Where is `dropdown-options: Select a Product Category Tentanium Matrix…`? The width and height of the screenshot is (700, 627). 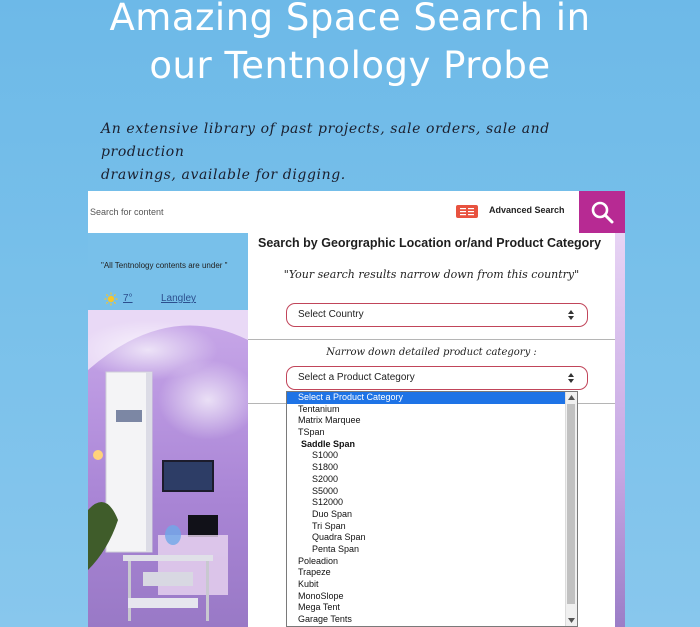
dropdown-options: Select a Product Category Tentanium Matrix… is located at coordinates (427, 509).